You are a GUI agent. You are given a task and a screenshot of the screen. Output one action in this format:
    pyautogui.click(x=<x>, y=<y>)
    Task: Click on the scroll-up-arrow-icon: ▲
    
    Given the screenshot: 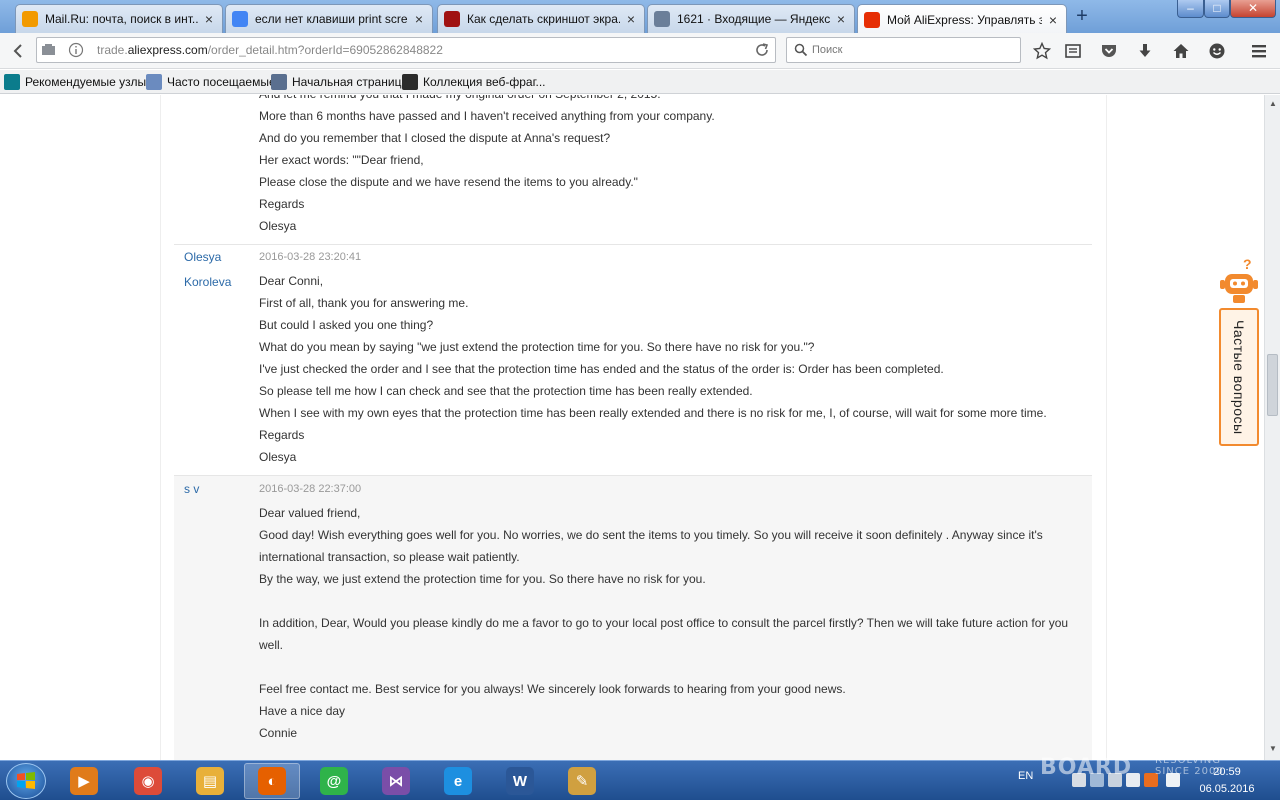 What is the action you would take?
    pyautogui.click(x=1273, y=104)
    